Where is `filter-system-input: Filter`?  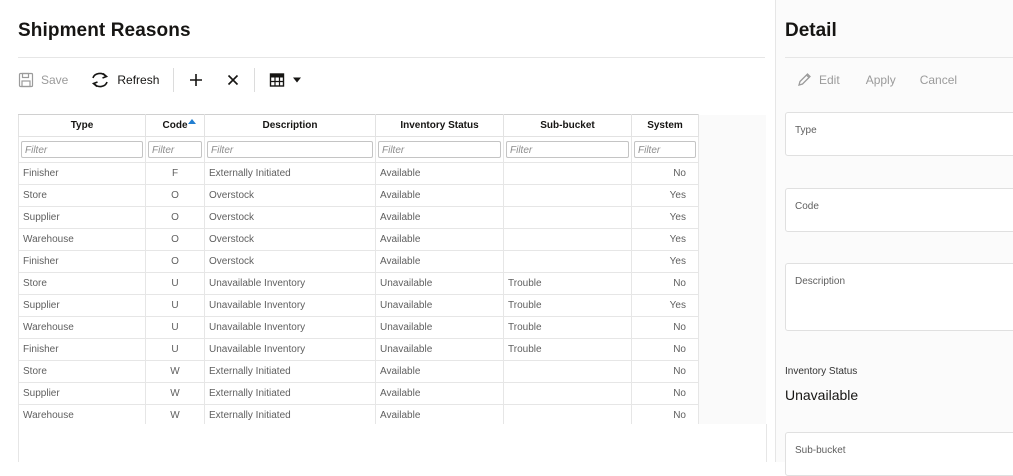
filter-system-input: Filter is located at coordinates (665, 149).